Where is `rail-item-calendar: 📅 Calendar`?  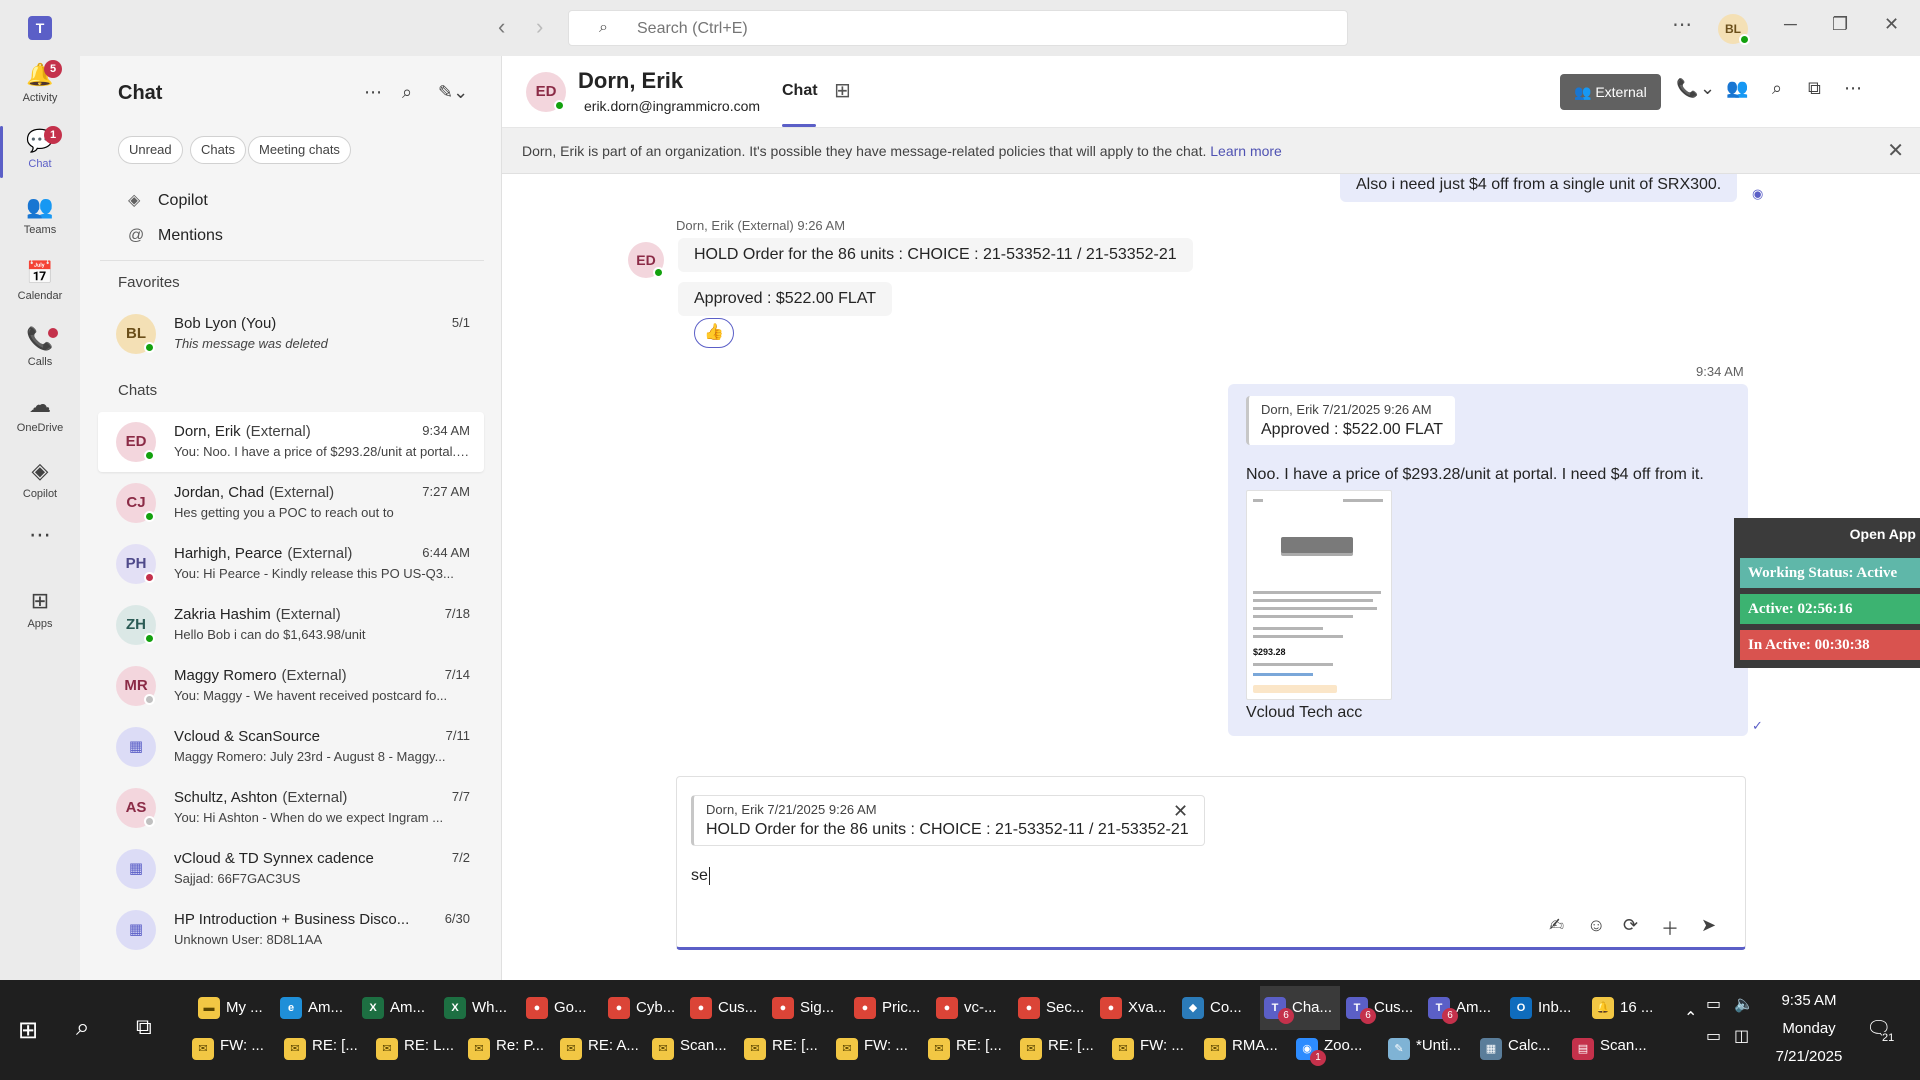 rail-item-calendar: 📅 Calendar is located at coordinates (40, 285).